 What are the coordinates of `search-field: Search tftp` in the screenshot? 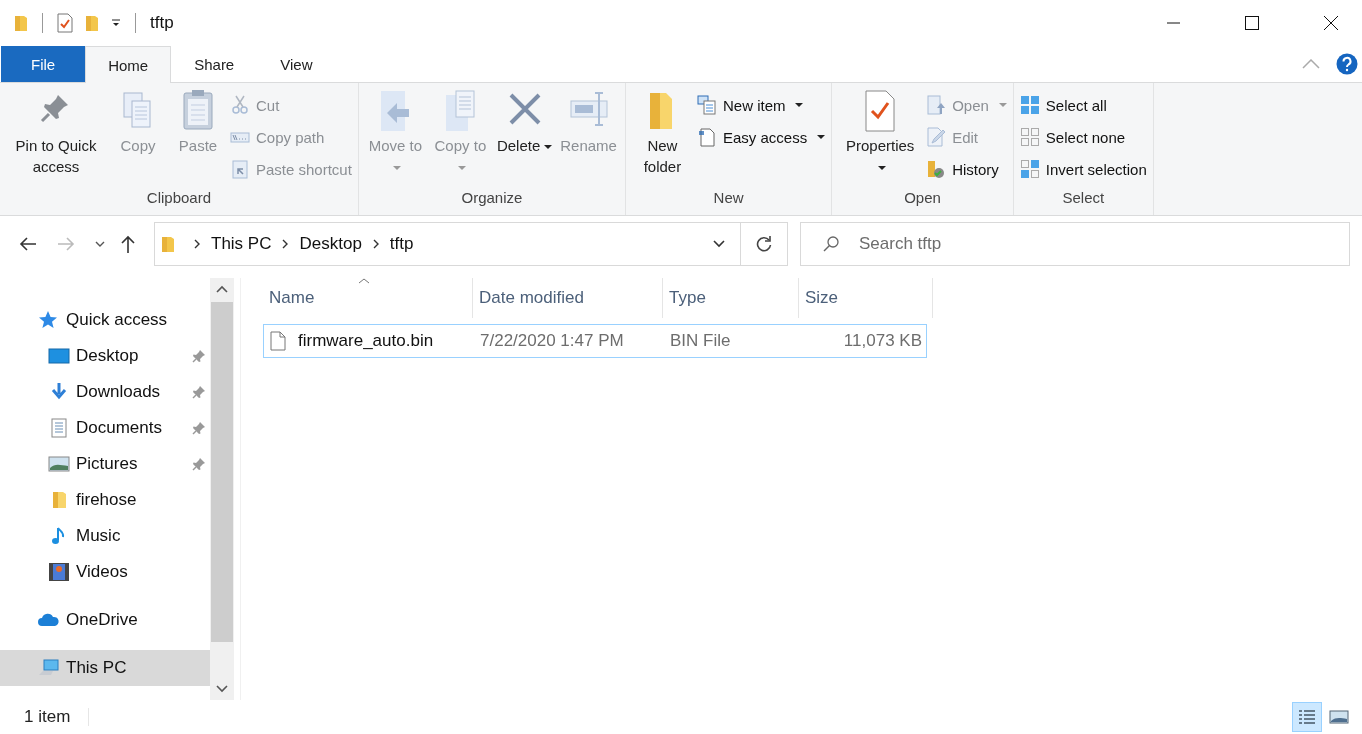 It's located at (1075, 244).